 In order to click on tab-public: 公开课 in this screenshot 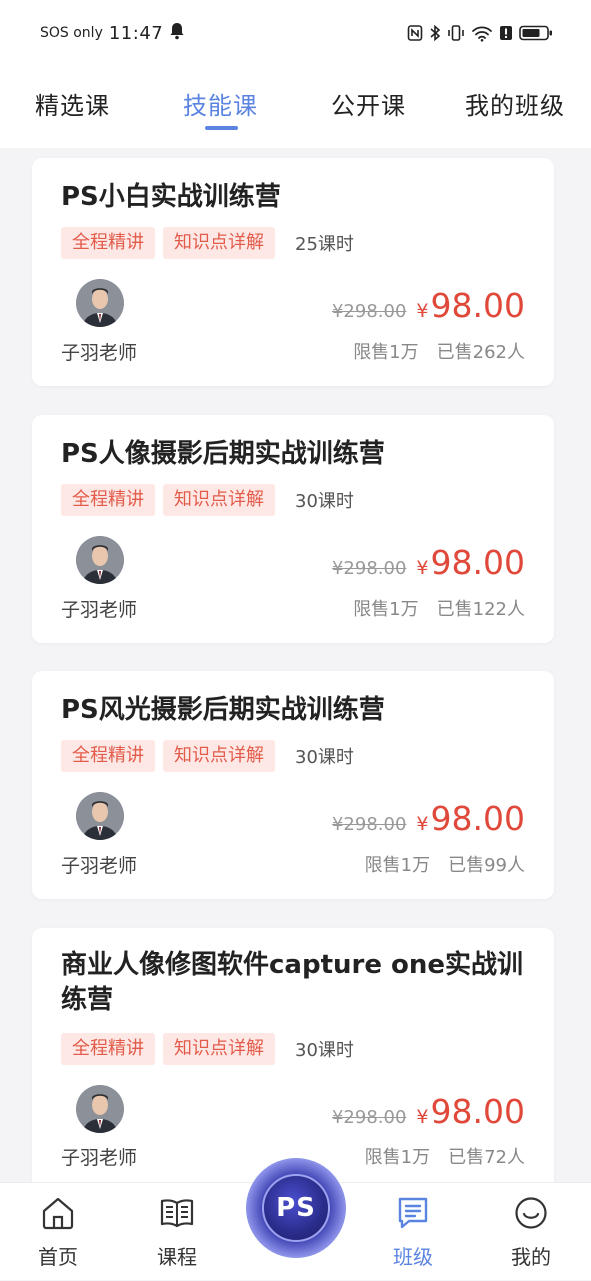, I will do `click(368, 103)`.